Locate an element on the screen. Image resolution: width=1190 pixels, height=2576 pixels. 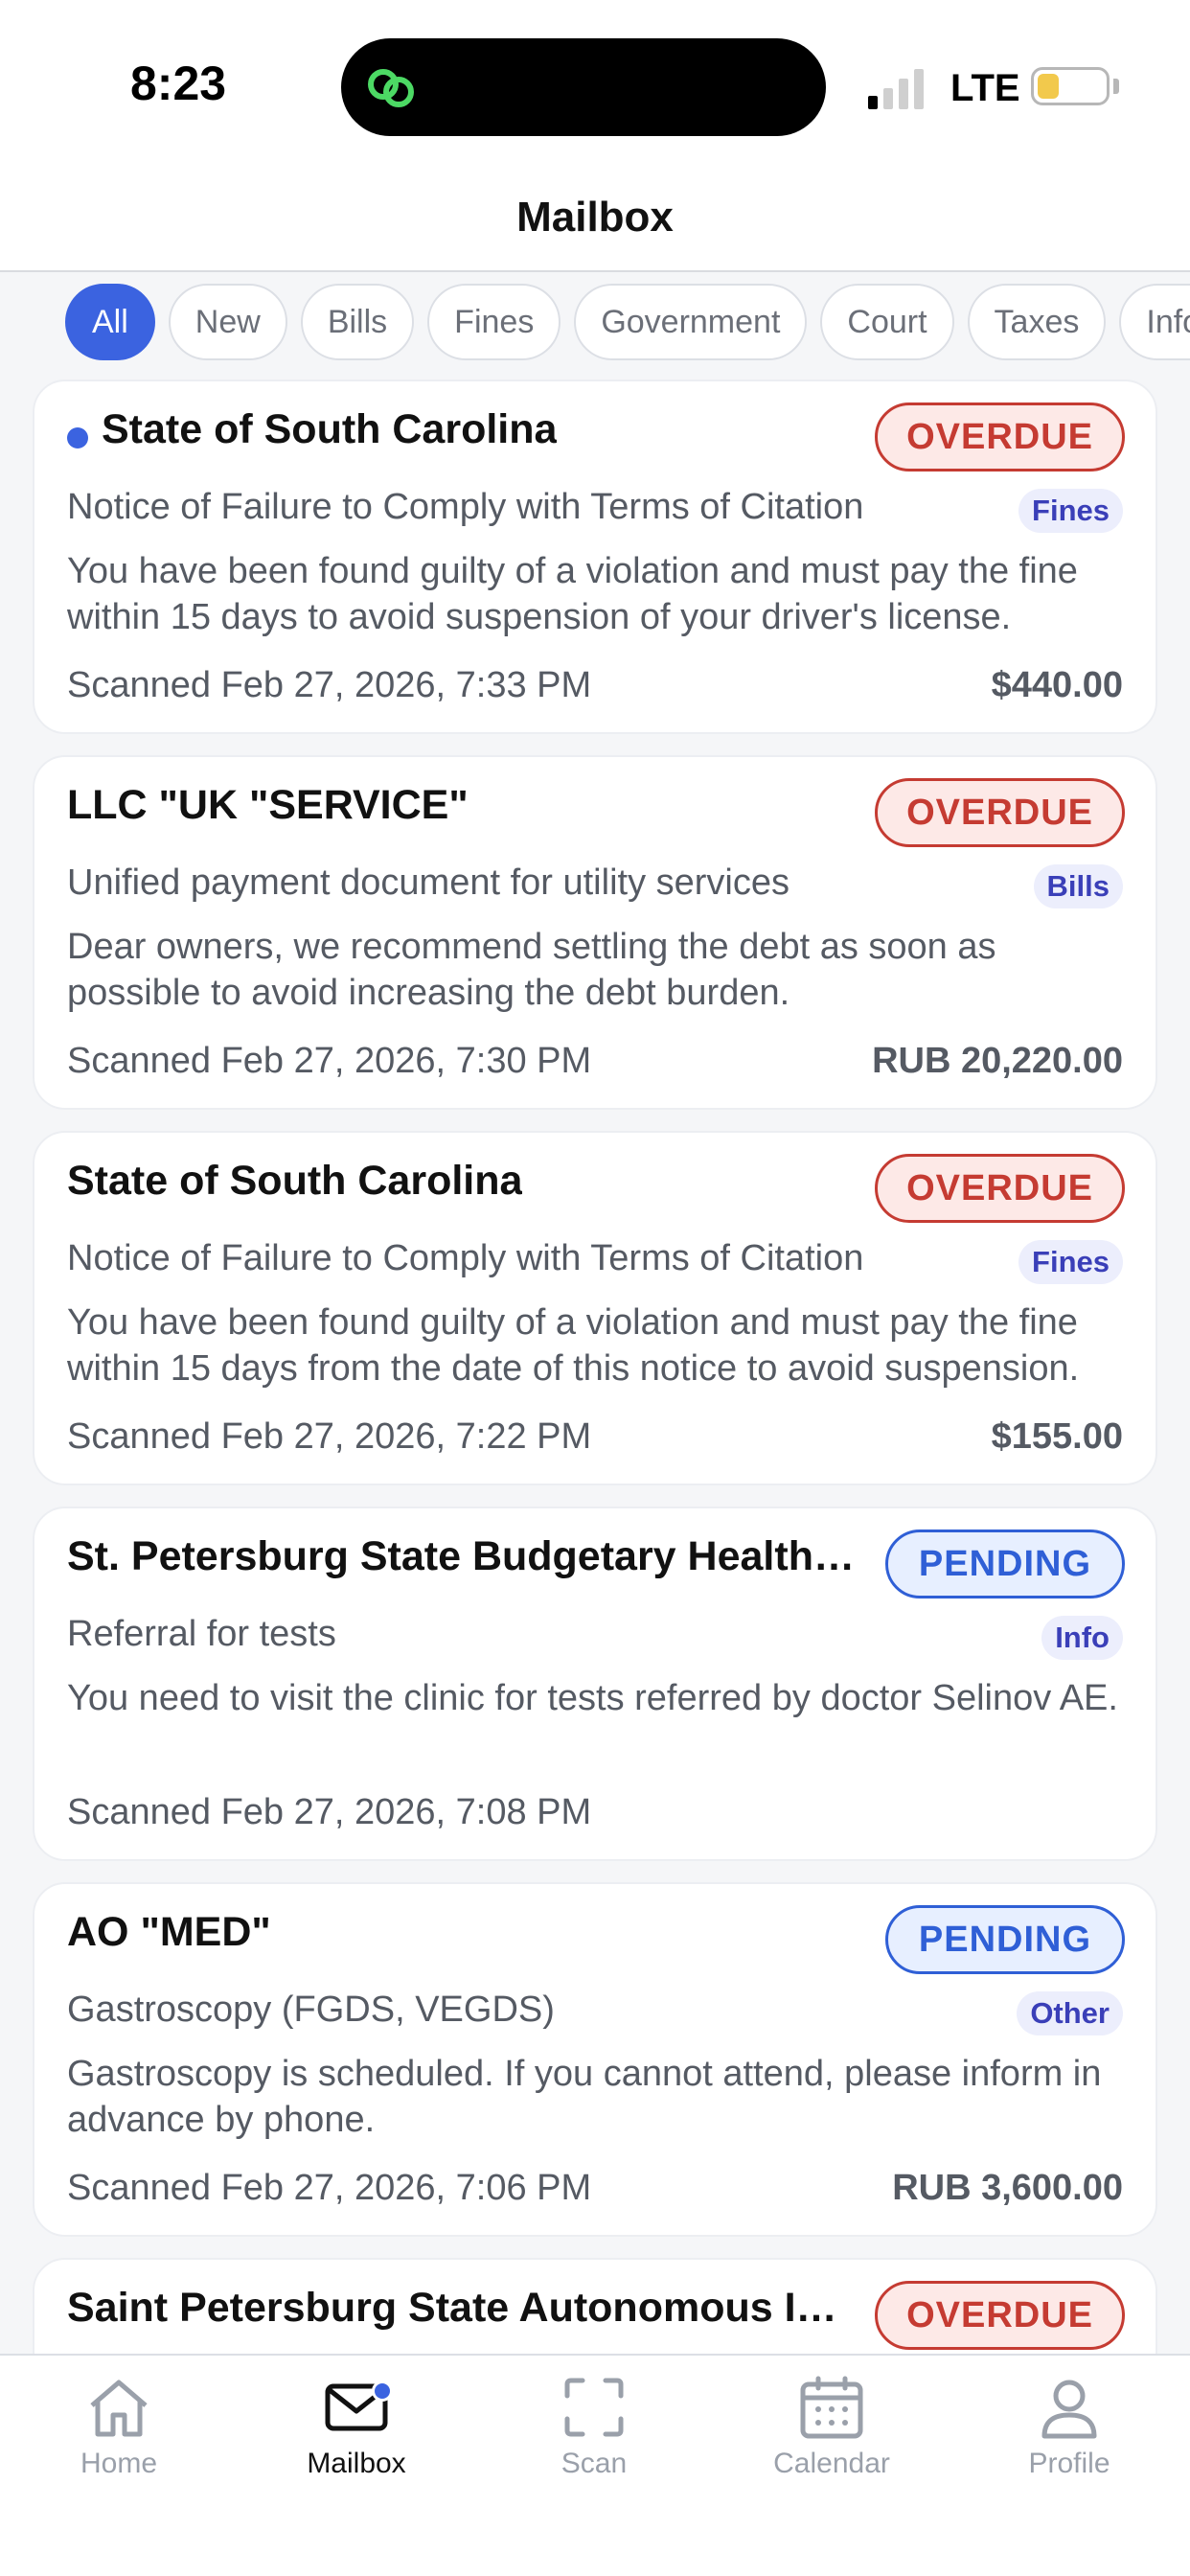
scanned-date: Scanned Feb 27, 2026, 7:08 PM is located at coordinates (329, 1812).